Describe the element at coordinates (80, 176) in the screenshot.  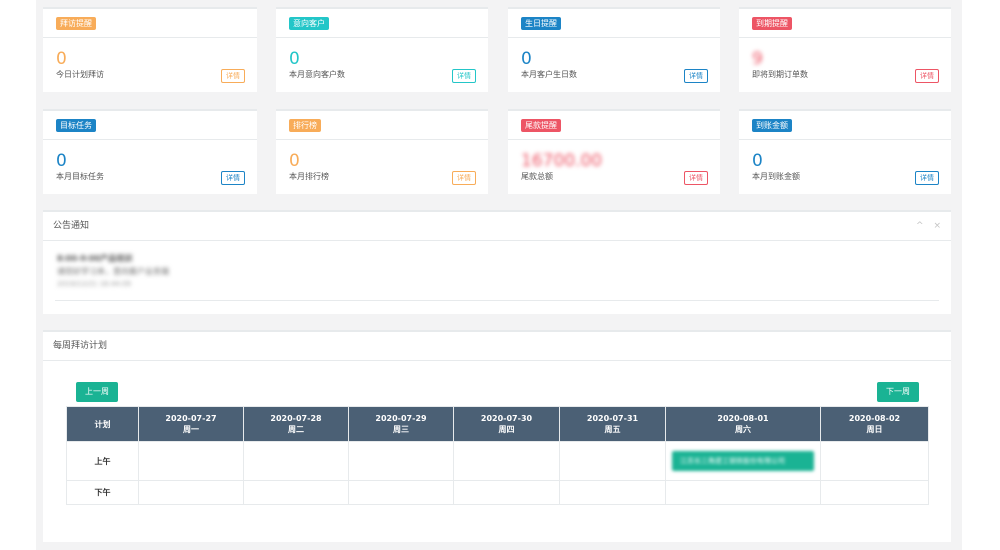
I see `target-task-label: 本月目标任务` at that location.